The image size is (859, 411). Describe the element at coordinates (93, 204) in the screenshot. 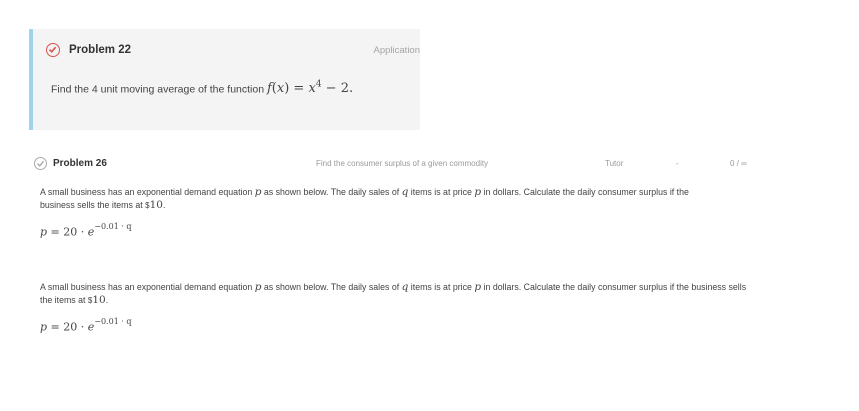

I see `text-segment: business sells the items at` at that location.